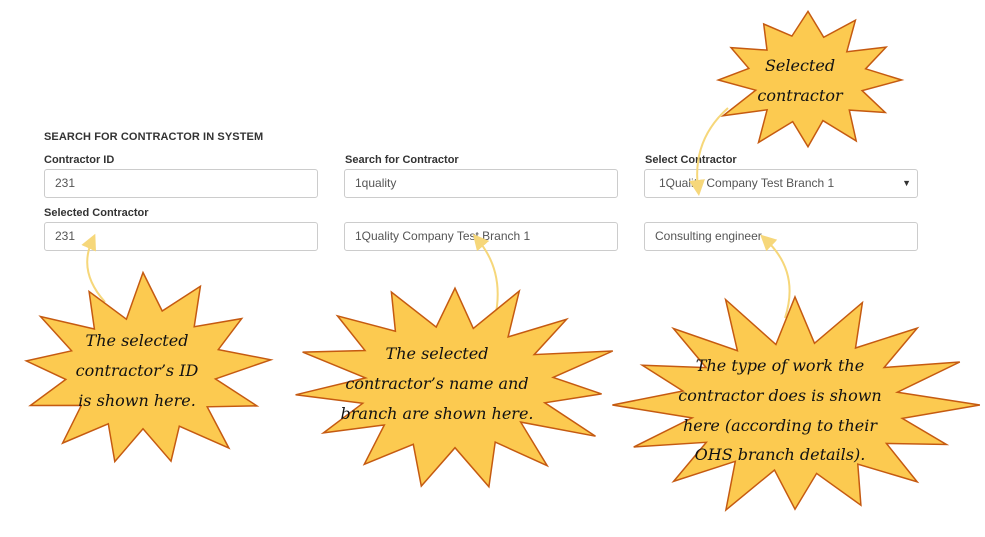  What do you see at coordinates (775, 276) in the screenshot?
I see `arrow-work-type` at bounding box center [775, 276].